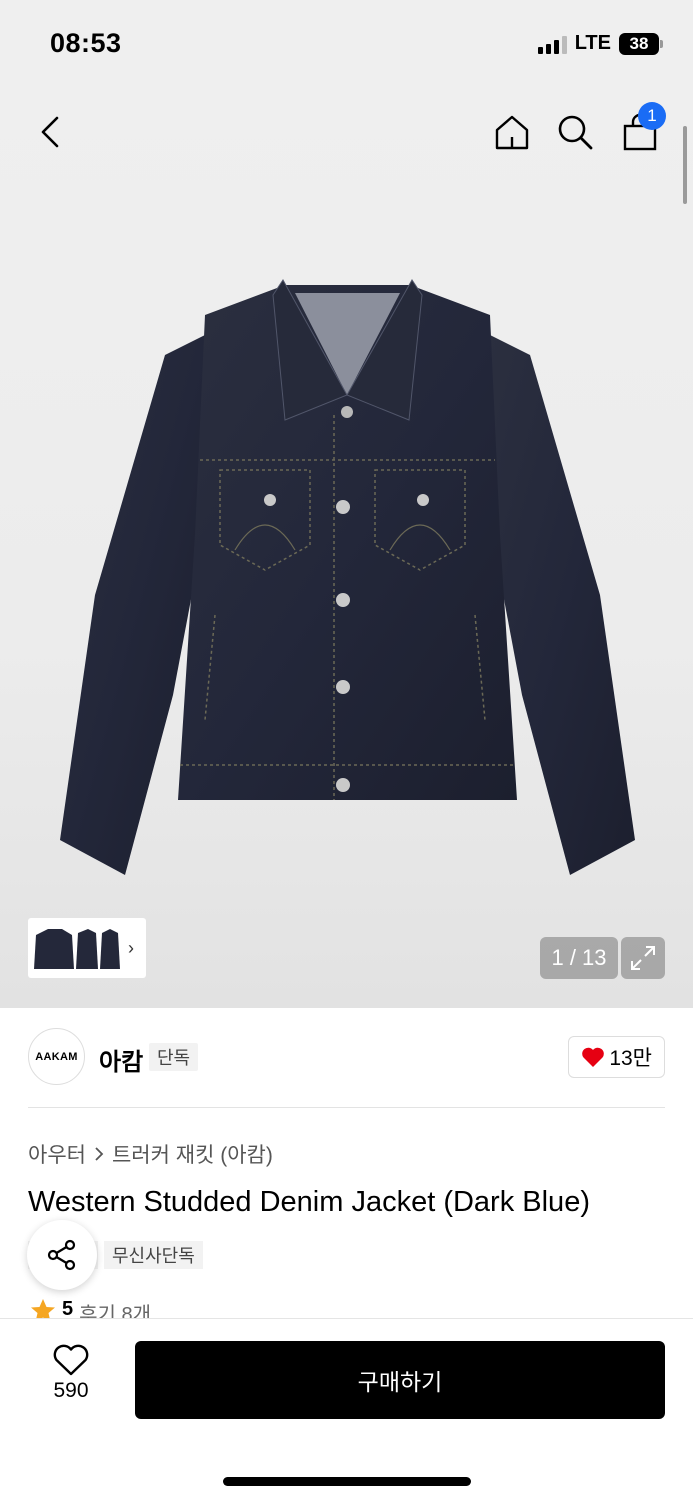 The image size is (693, 1500). I want to click on battery-icon: 38, so click(641, 43).